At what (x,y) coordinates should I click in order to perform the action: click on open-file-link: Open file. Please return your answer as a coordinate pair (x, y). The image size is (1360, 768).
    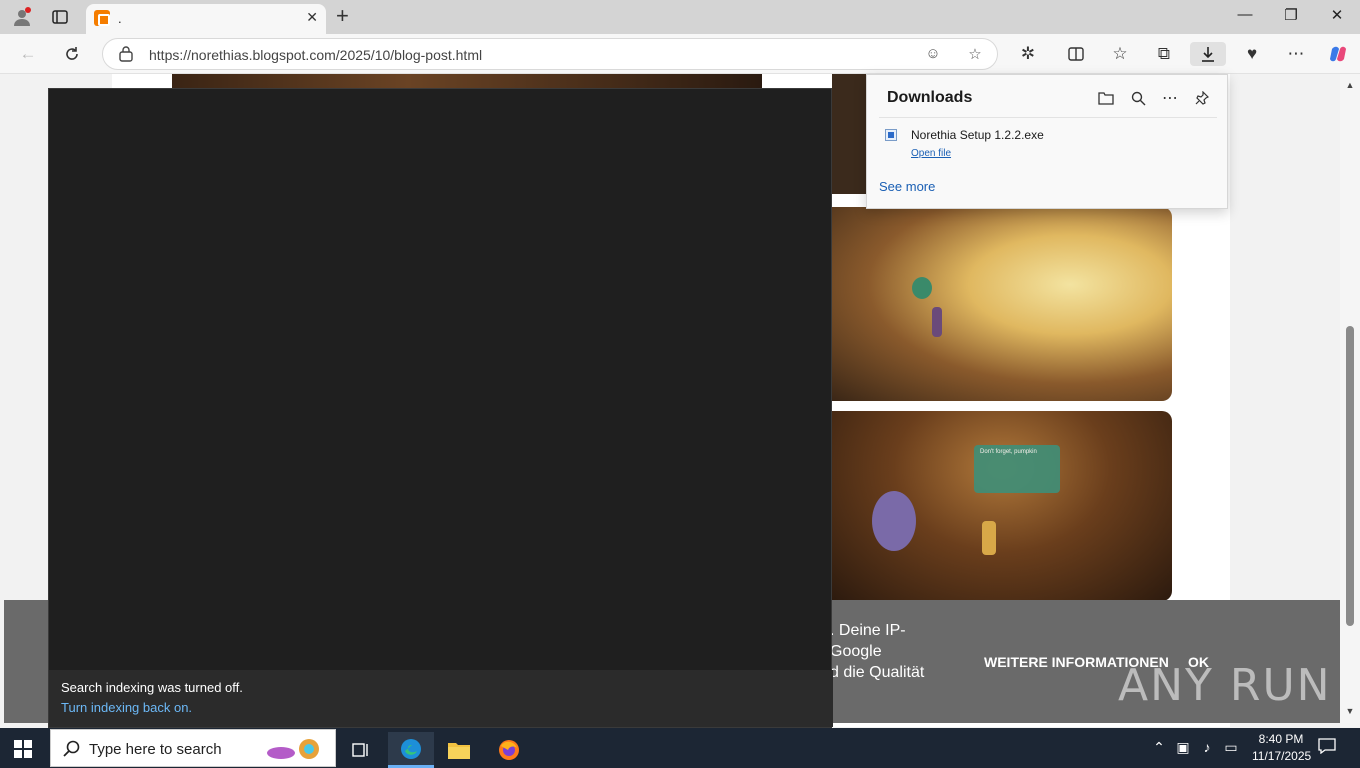
    Looking at the image, I should click on (931, 153).